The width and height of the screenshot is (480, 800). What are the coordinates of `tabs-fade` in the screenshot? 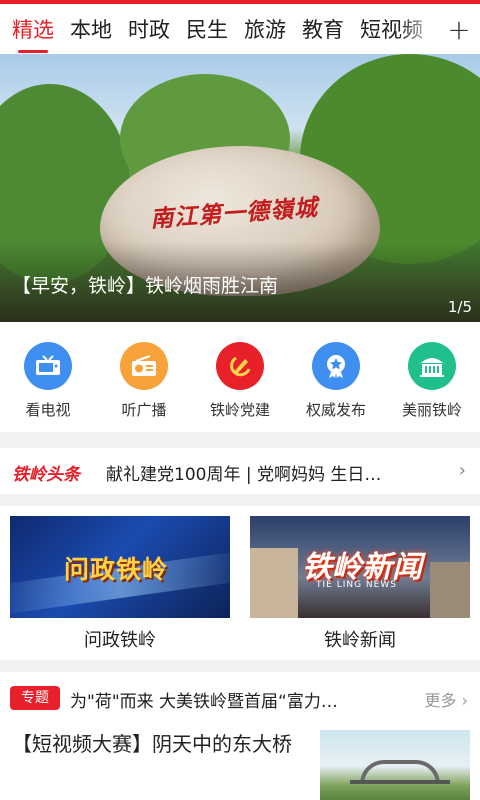 It's located at (420, 29).